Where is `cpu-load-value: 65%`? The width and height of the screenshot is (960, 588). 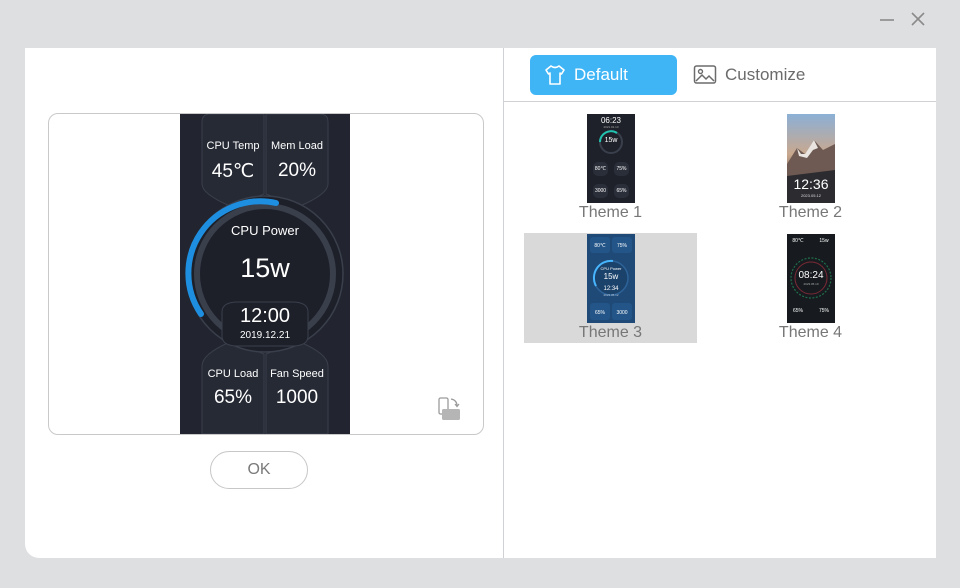 cpu-load-value: 65% is located at coordinates (233, 397).